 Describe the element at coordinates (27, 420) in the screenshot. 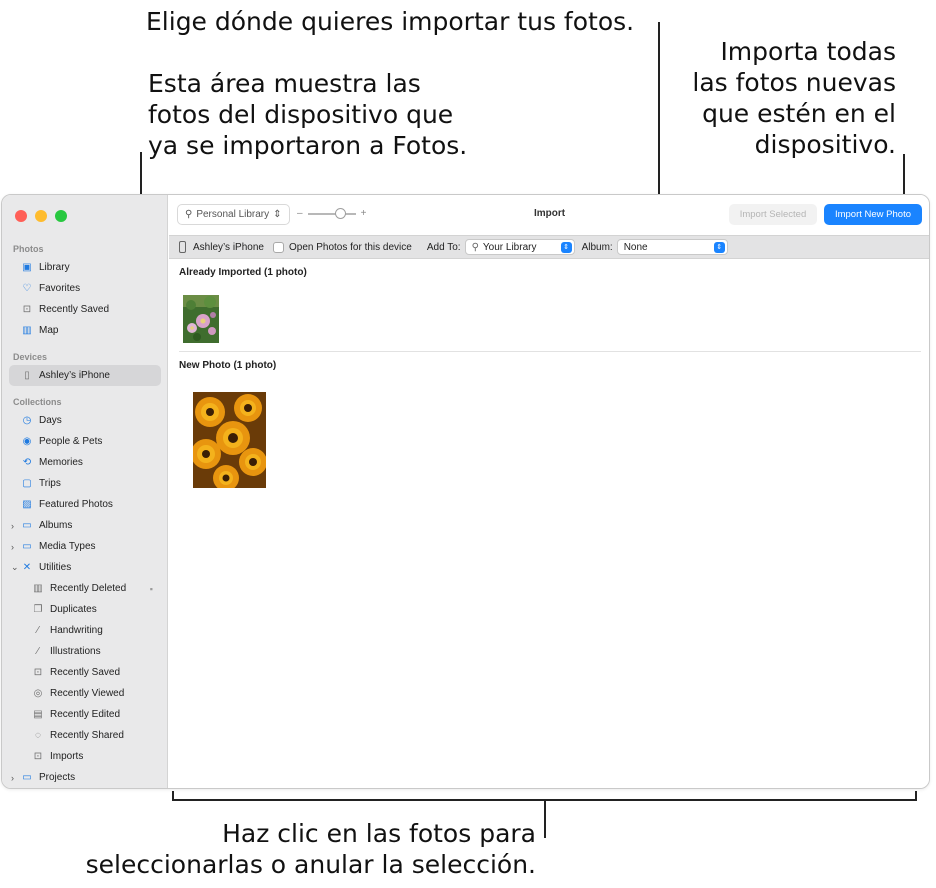

I see `clock-icon: ◷` at that location.